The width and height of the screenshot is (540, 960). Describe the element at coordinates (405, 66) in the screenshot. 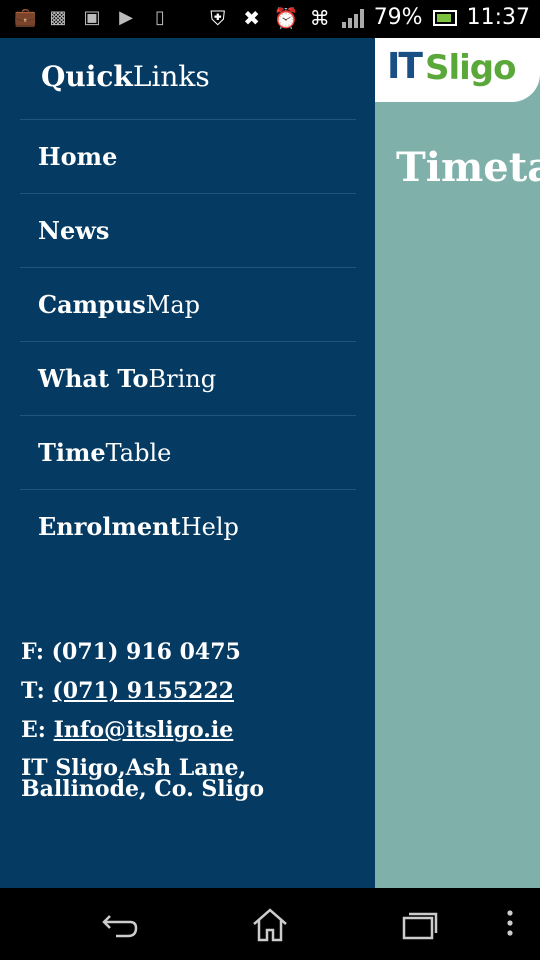

I see `logo-it-text: IT` at that location.